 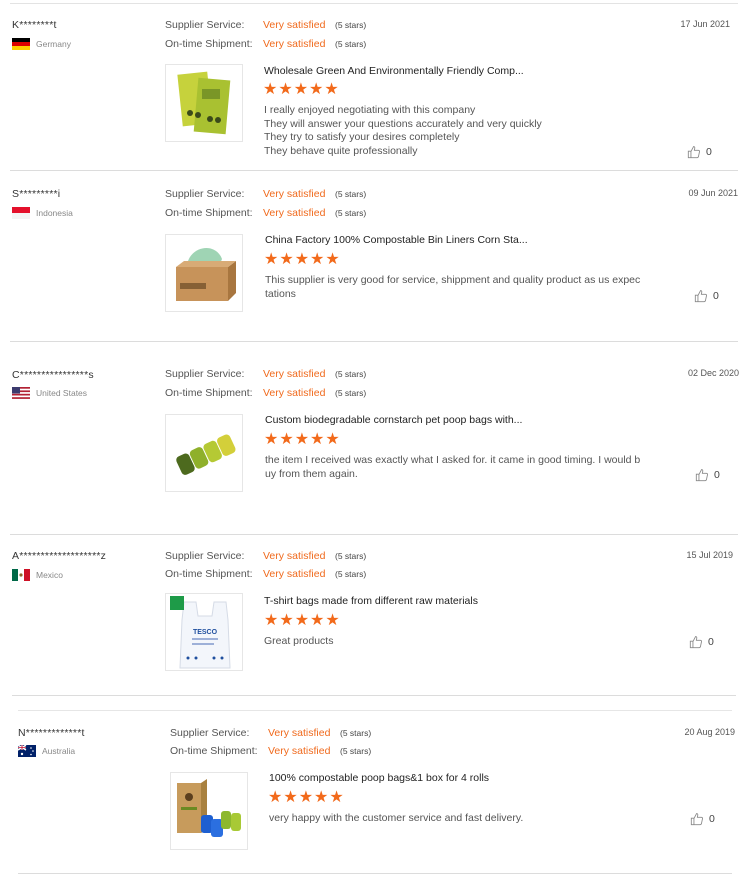 What do you see at coordinates (27, 751) in the screenshot?
I see `australia-flag-icon` at bounding box center [27, 751].